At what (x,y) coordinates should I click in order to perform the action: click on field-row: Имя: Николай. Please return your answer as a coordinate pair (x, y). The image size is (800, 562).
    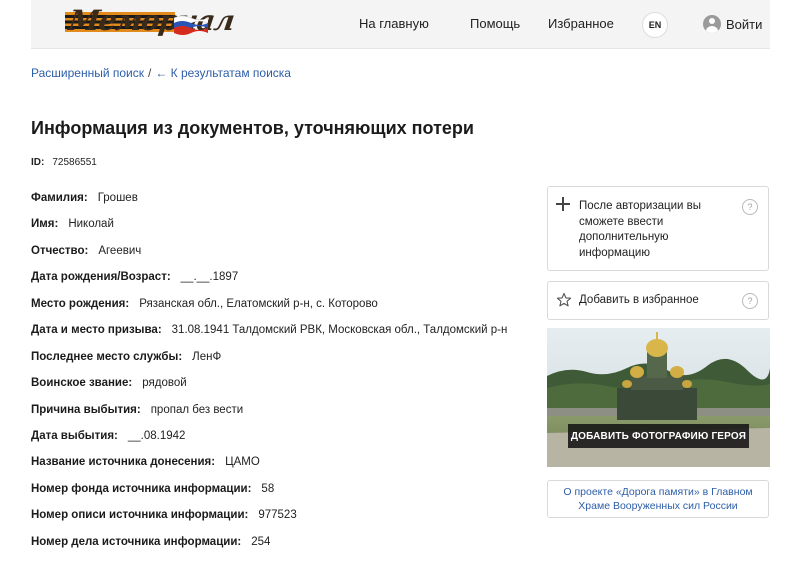
    Looking at the image, I should click on (286, 231).